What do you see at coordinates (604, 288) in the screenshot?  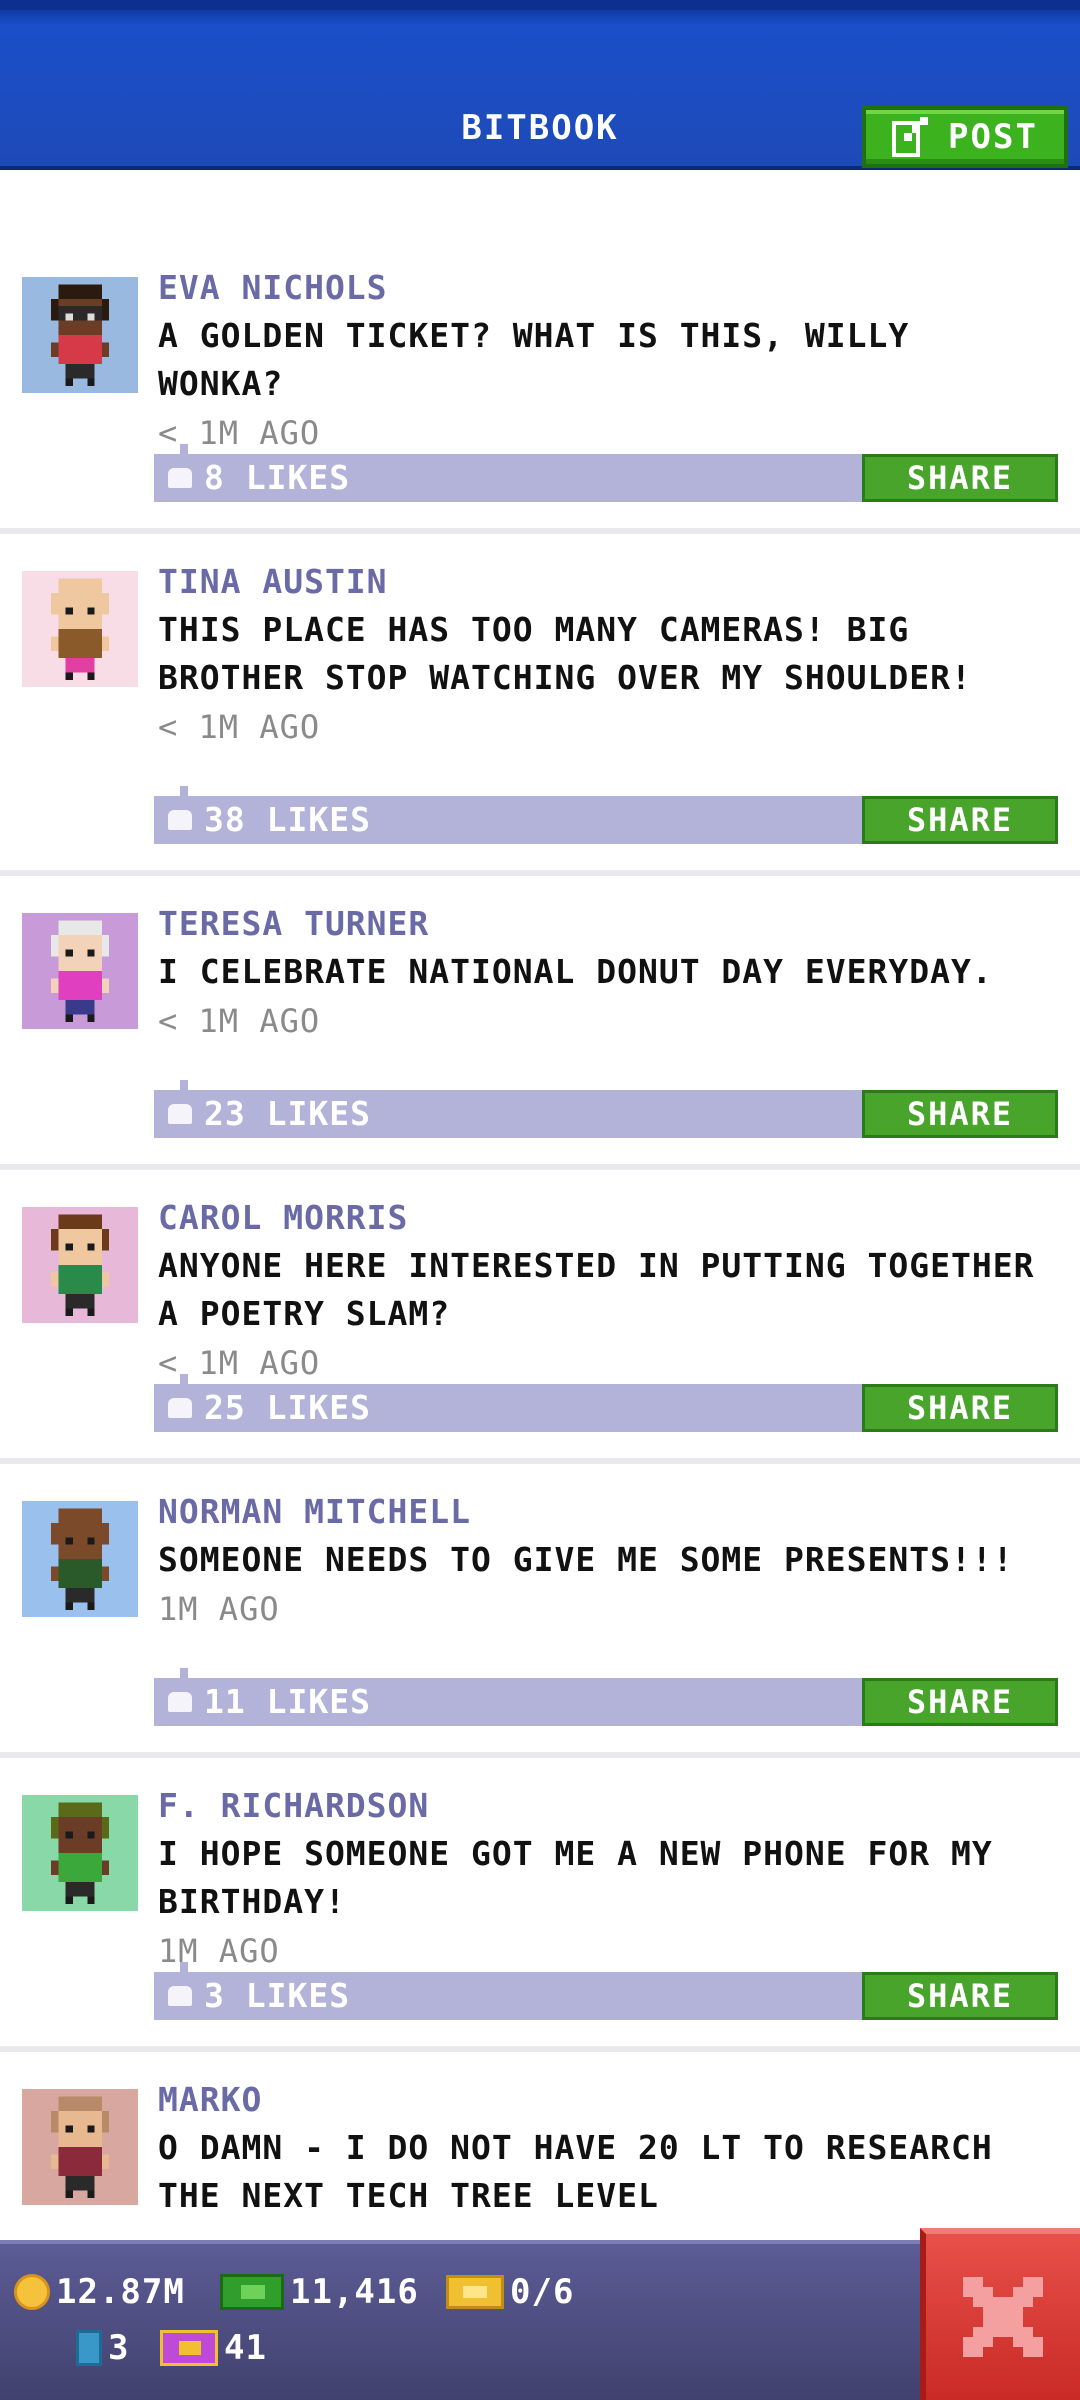 I see `post-author: EVA NICHOLS` at bounding box center [604, 288].